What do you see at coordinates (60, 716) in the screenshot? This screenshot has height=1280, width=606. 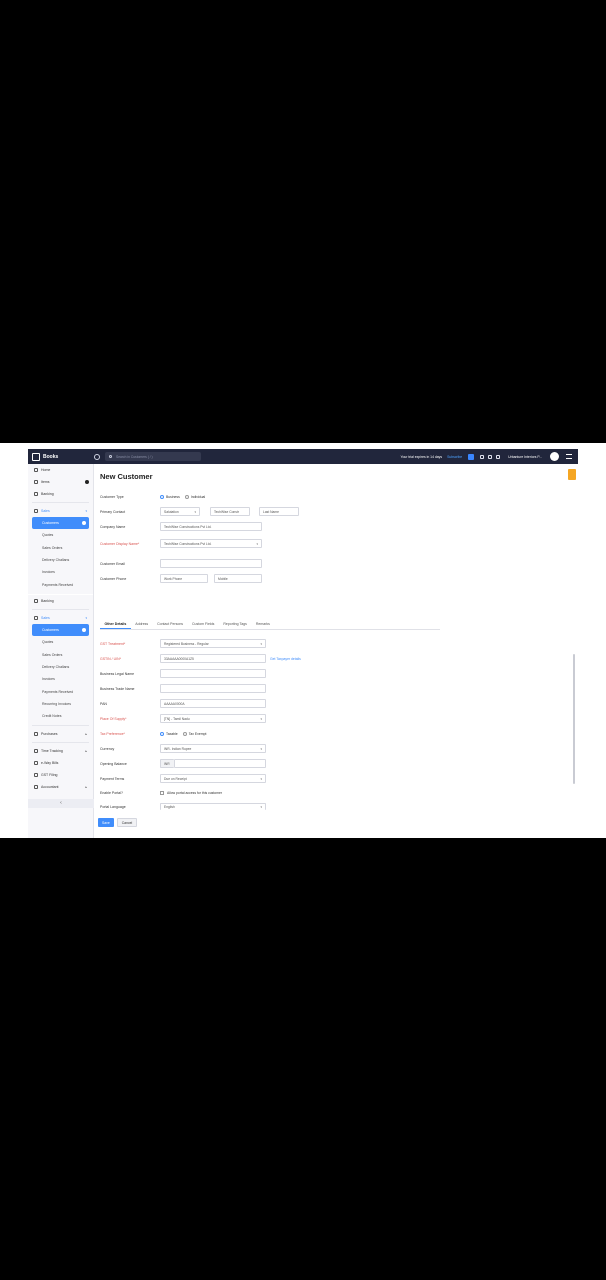 I see `sidebar-item-credit-notes: Credit Notes` at bounding box center [60, 716].